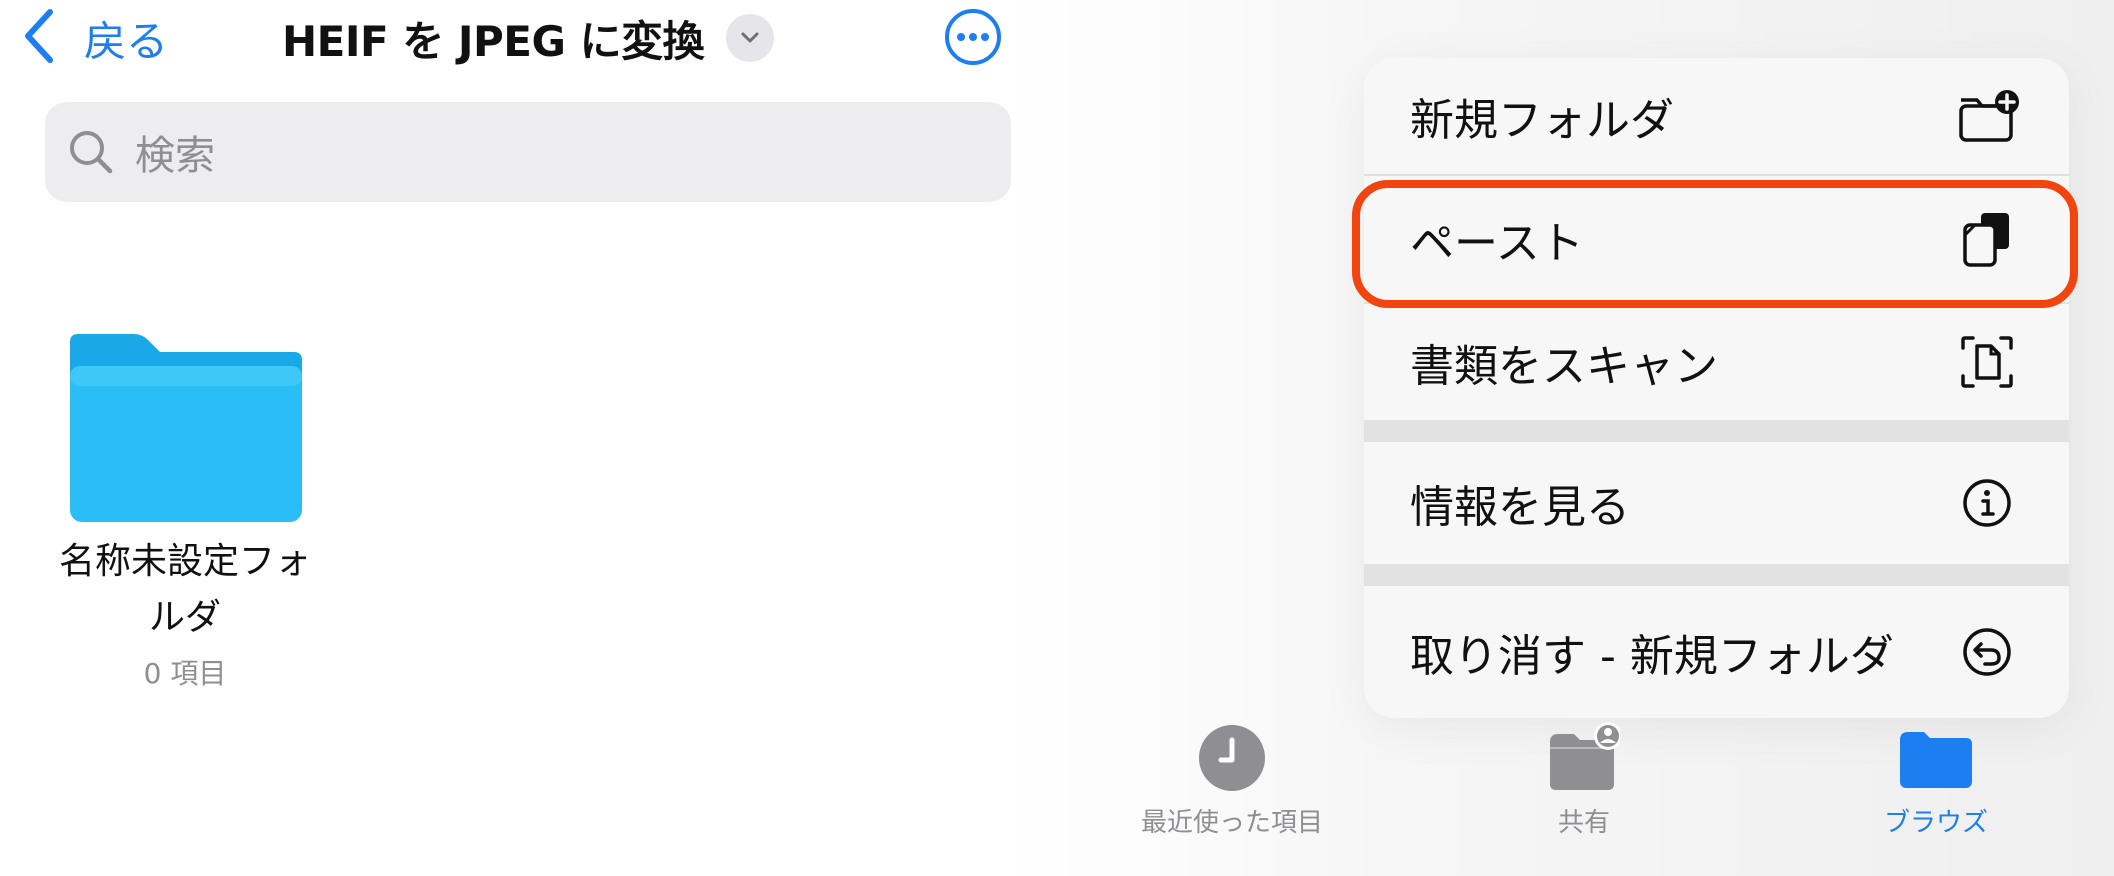  I want to click on tab-shared: 共有, so click(1584, 780).